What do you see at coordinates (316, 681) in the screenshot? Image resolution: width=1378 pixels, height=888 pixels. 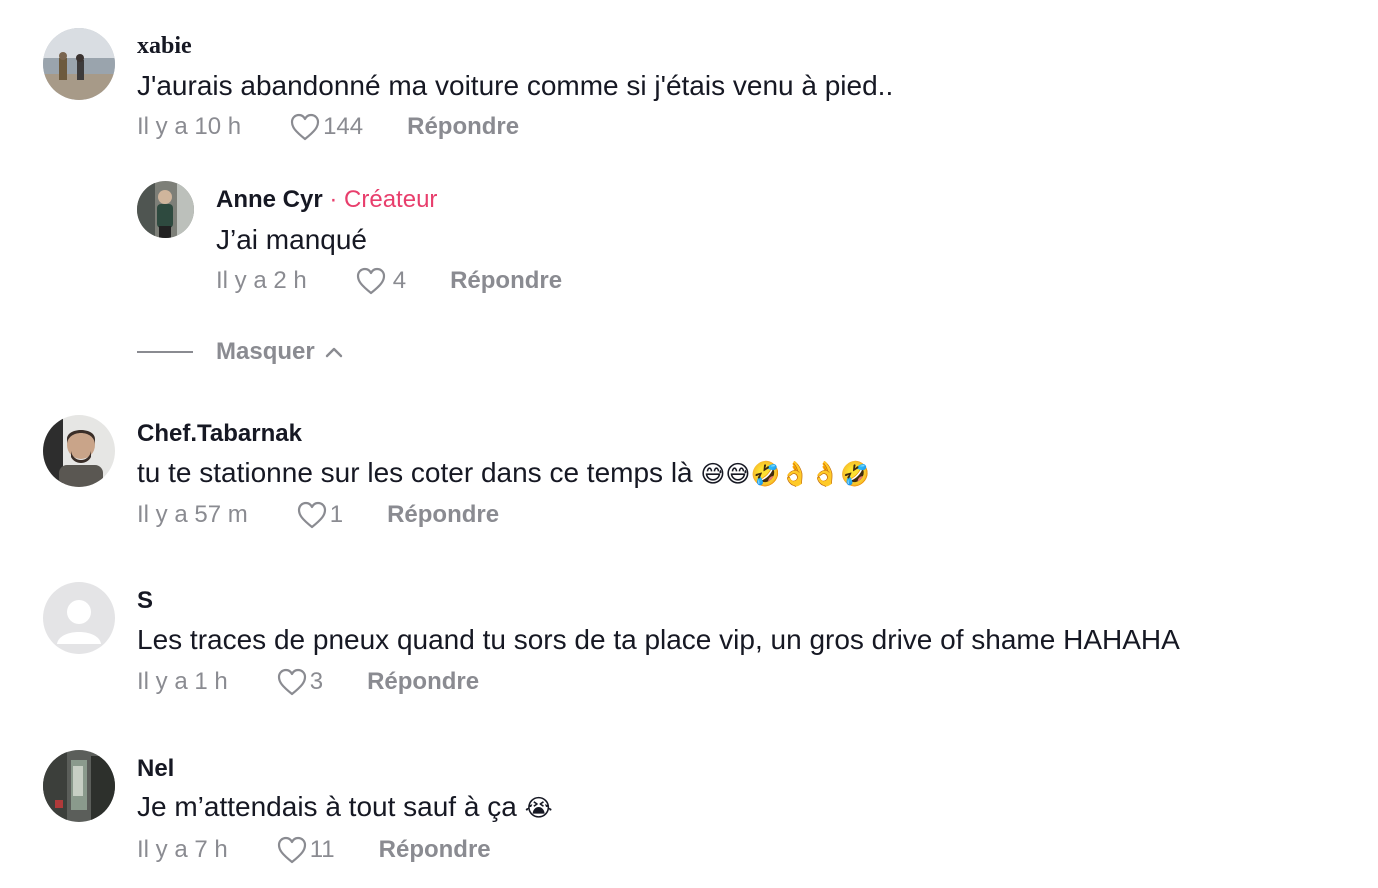 I see `like-count: 3` at bounding box center [316, 681].